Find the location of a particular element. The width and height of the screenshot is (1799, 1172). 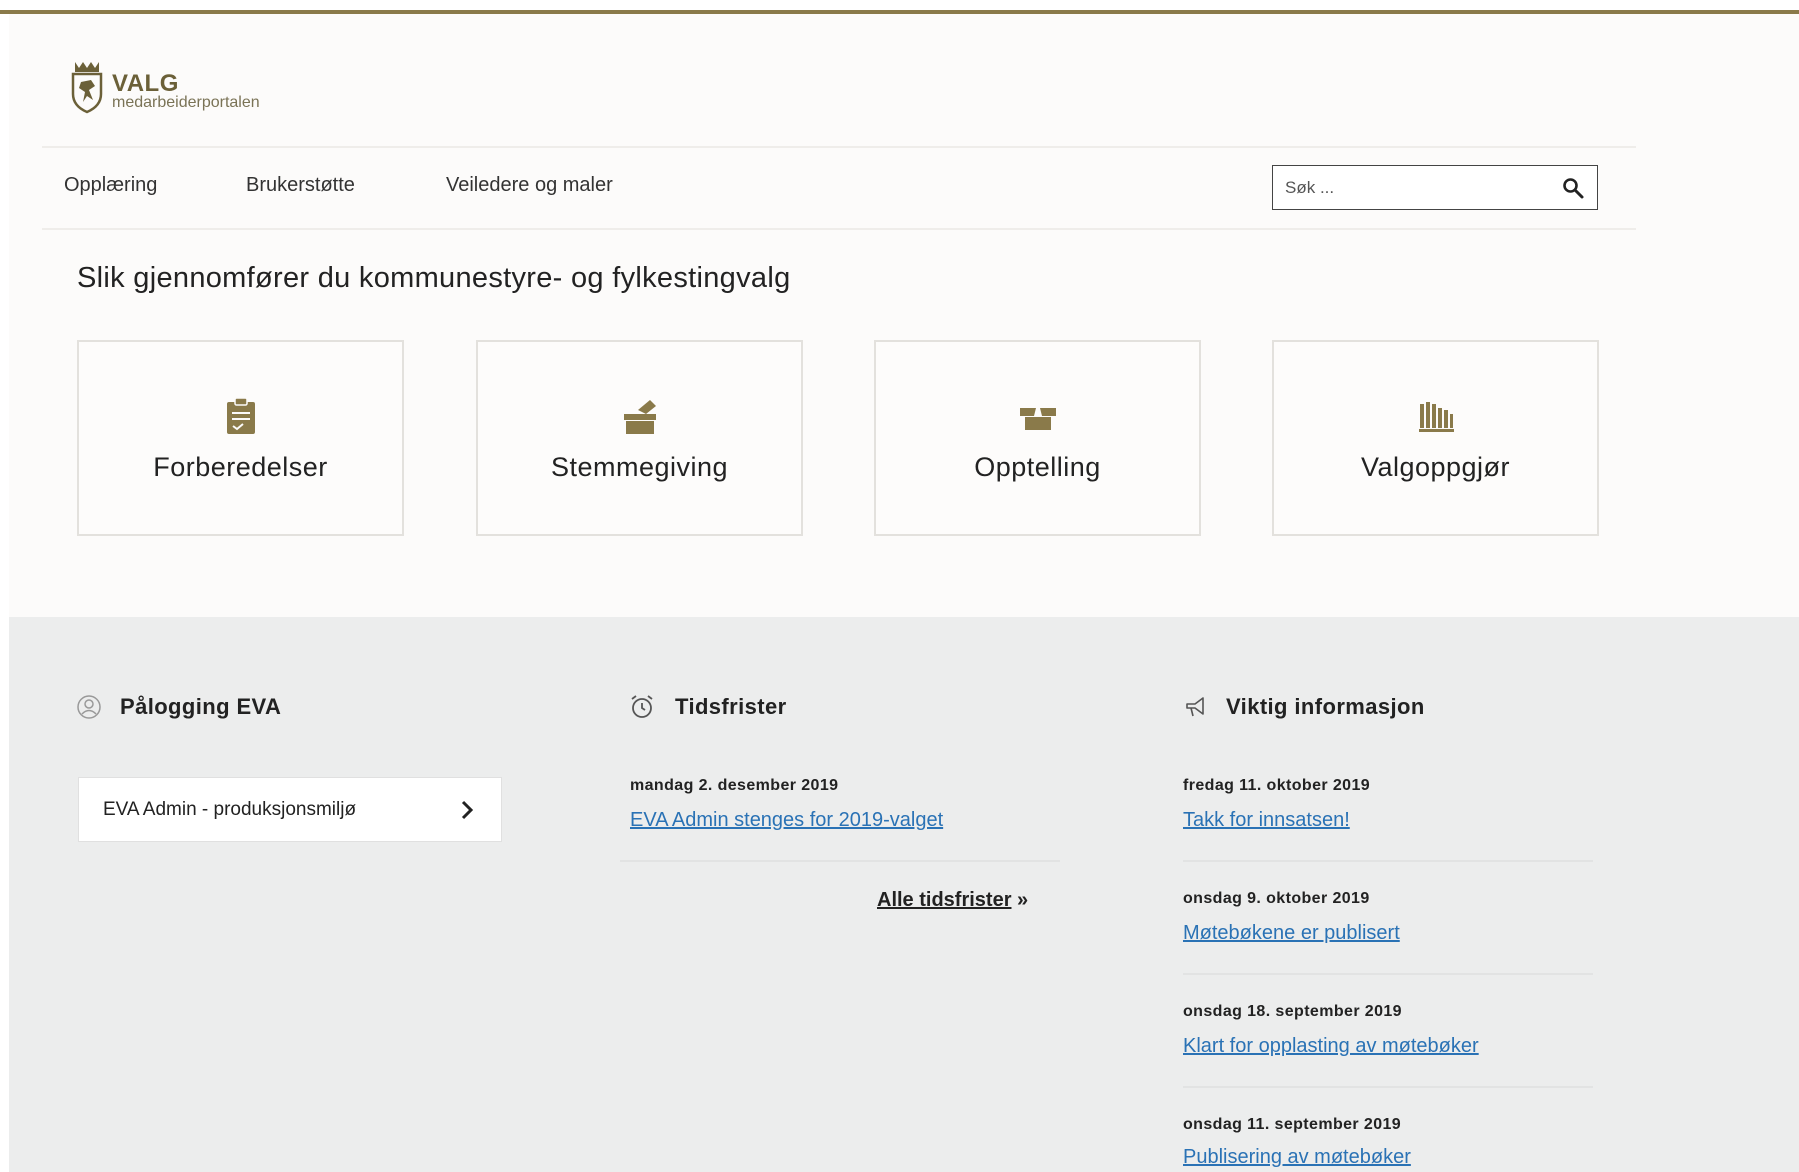

megaphone-icon is located at coordinates (1195, 707).